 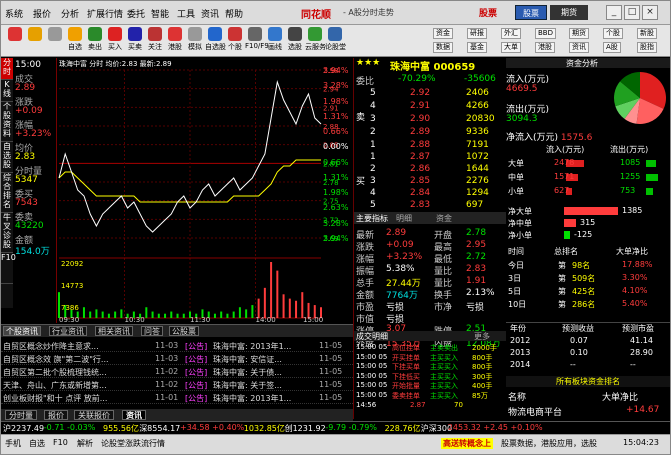 What do you see at coordinates (511, 47) in the screenshot?
I see `quick-button-9: 大单` at bounding box center [511, 47].